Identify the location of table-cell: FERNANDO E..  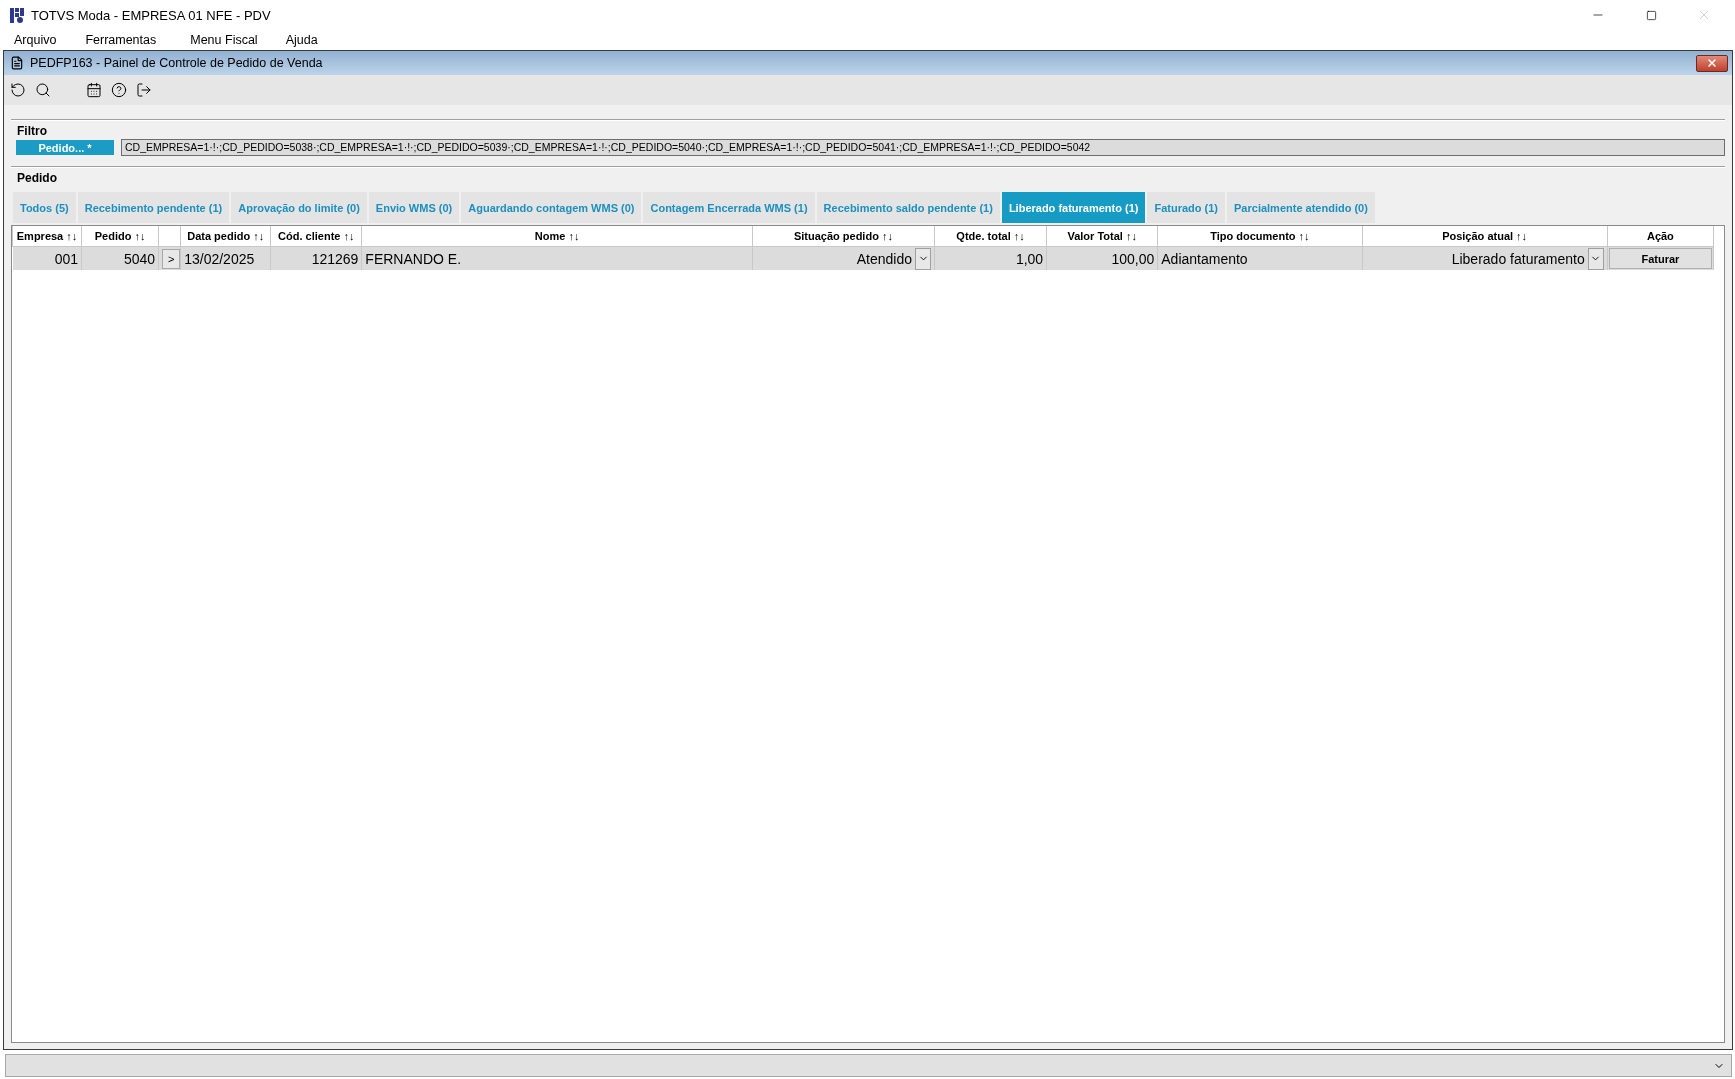
(413, 258).